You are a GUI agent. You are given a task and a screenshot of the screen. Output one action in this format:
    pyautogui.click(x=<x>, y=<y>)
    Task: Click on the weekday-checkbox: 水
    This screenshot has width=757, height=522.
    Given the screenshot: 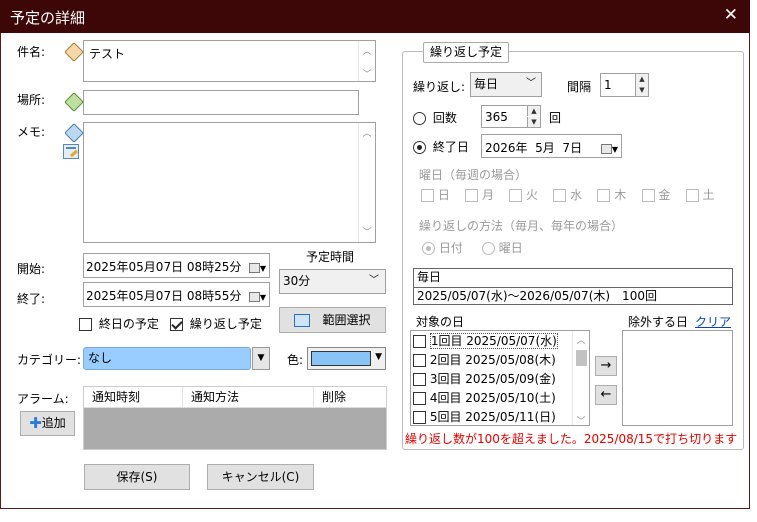 What is the action you would take?
    pyautogui.click(x=567, y=195)
    